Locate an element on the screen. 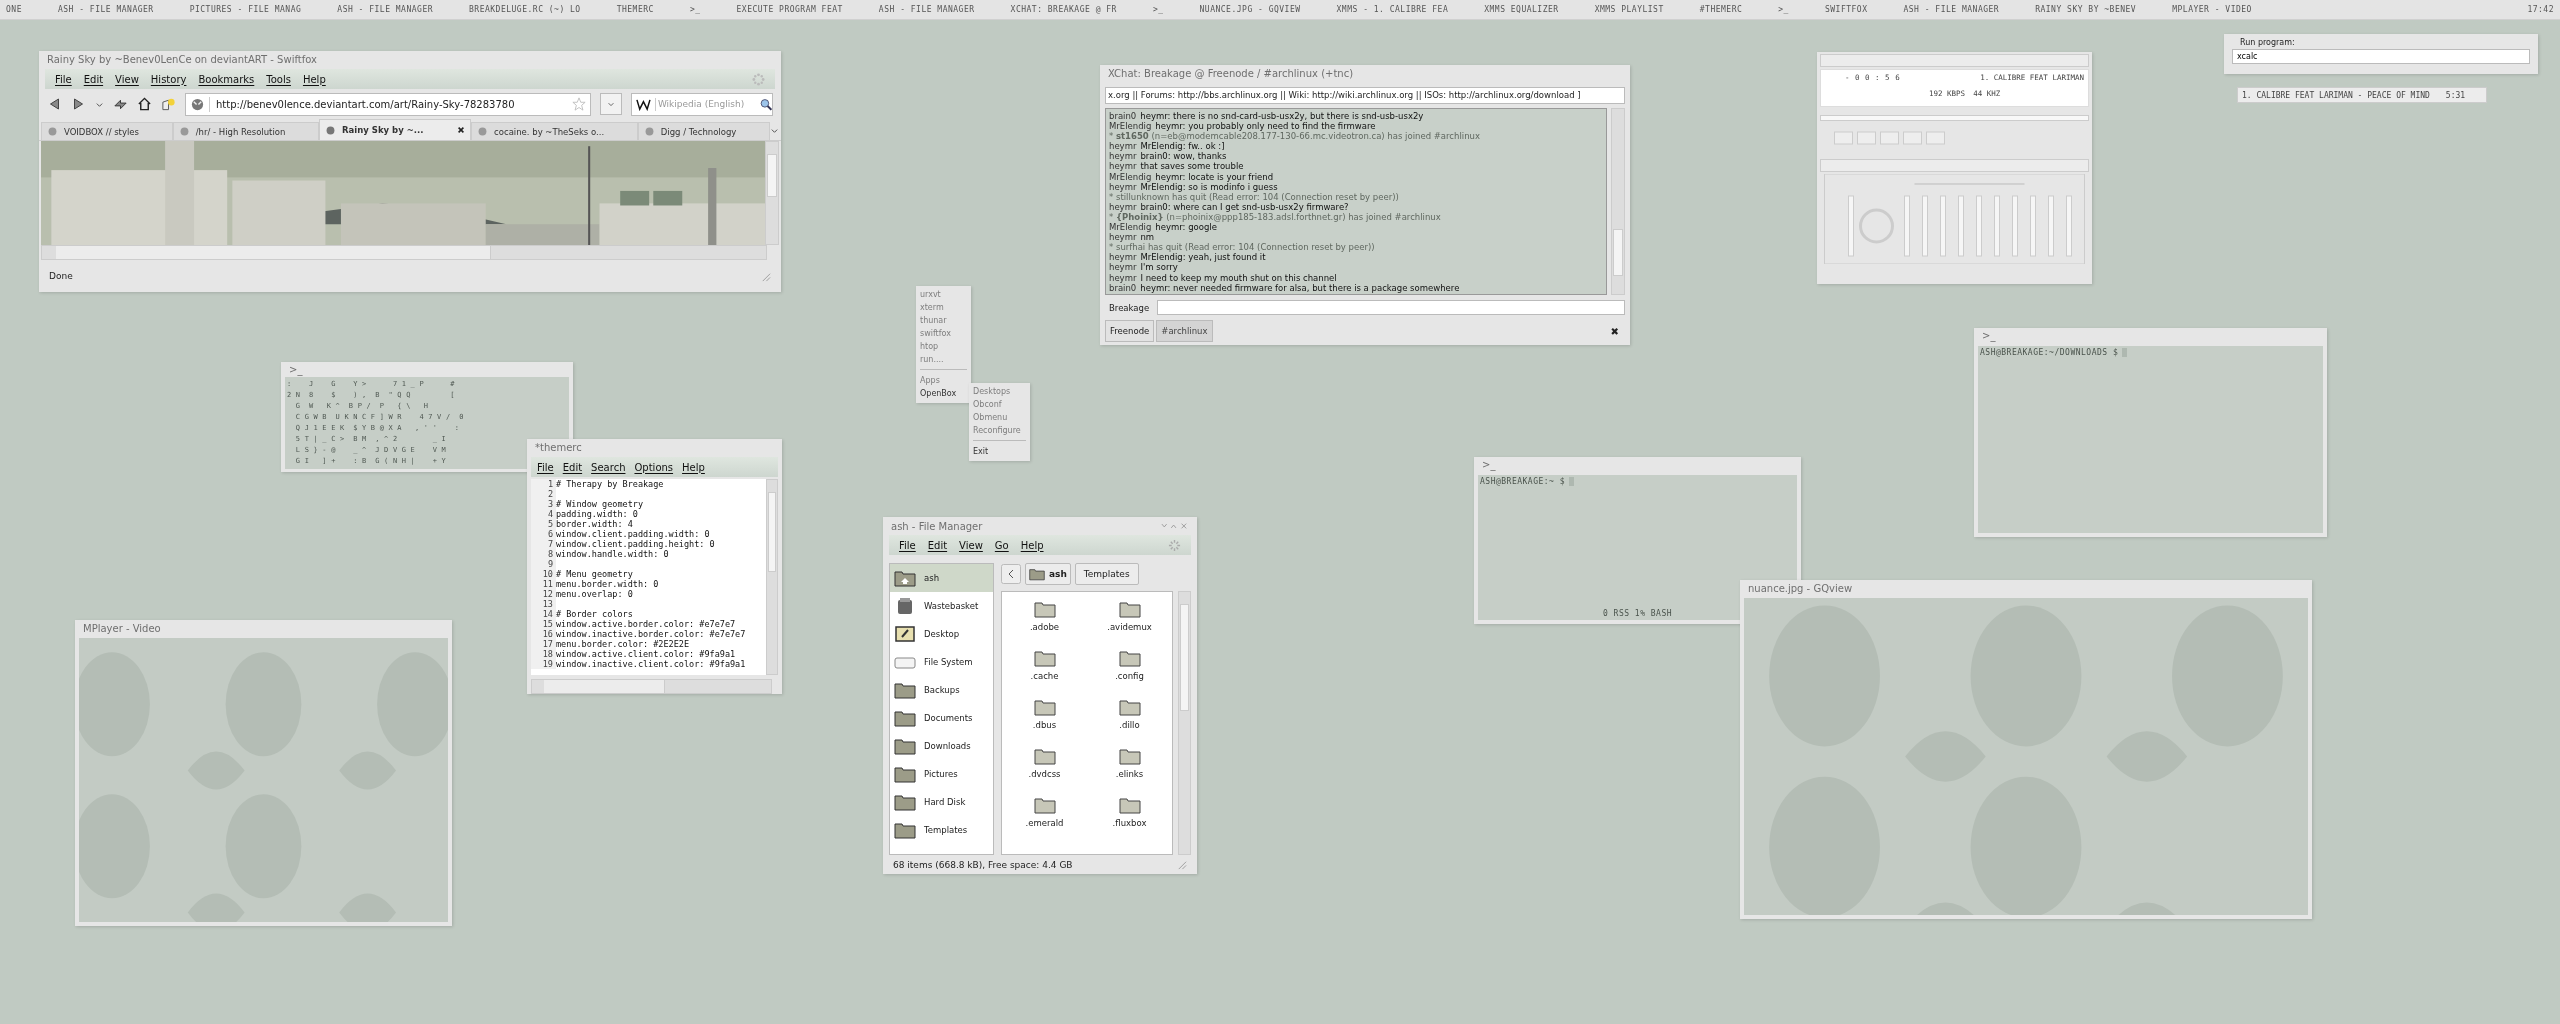 Image resolution: width=2560 pixels, height=1024 pixels. search-bar: Wikipedia (English) is located at coordinates (702, 104).